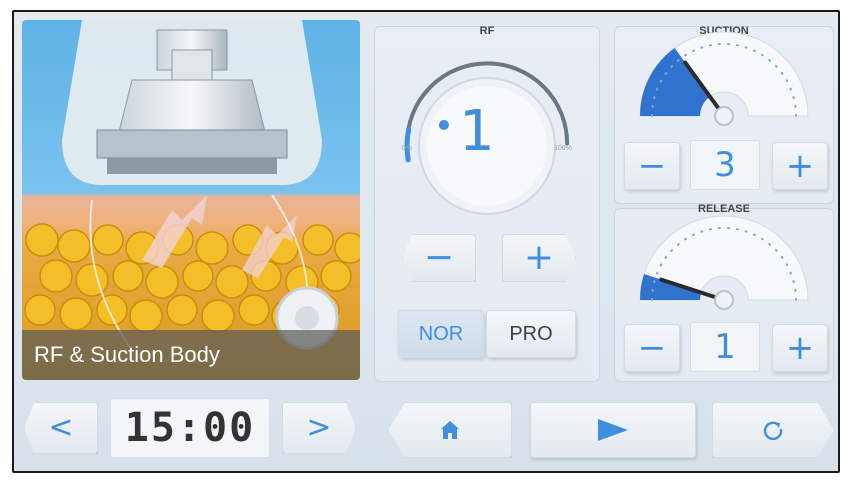  I want to click on mode-nor-button: NOR, so click(441, 334).